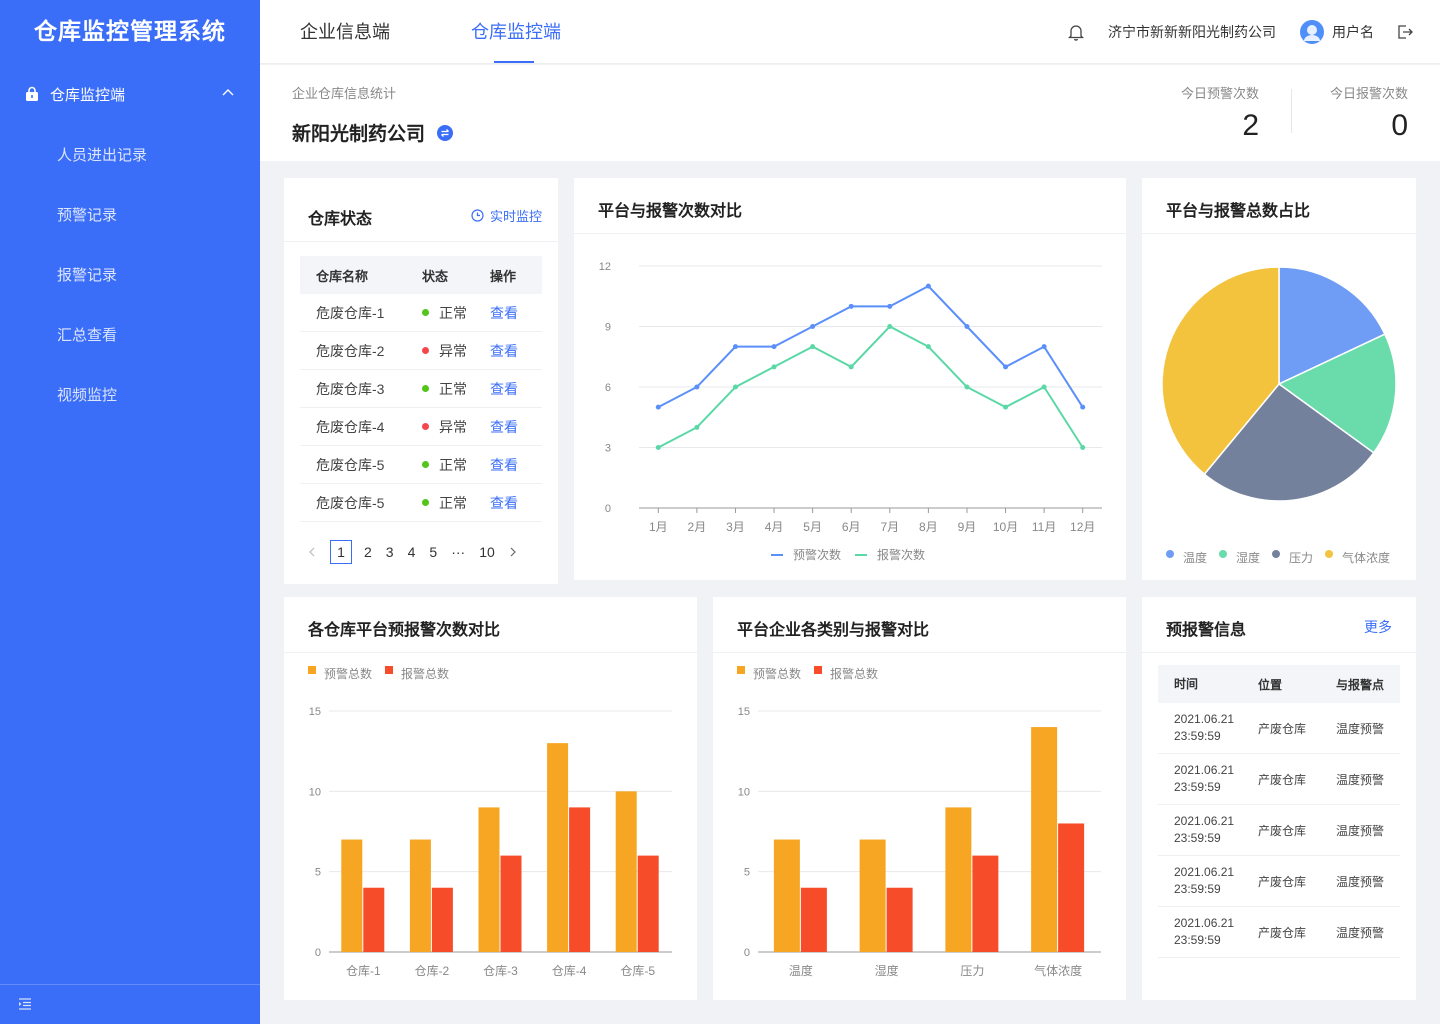 This screenshot has height=1024, width=1440. What do you see at coordinates (130, 94) in the screenshot?
I see `menu-warehouse-monitor: 仓库监控端` at bounding box center [130, 94].